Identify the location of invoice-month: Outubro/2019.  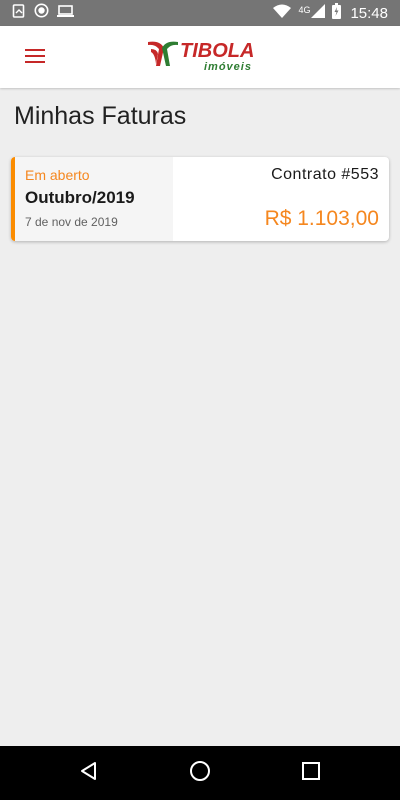
(80, 197).